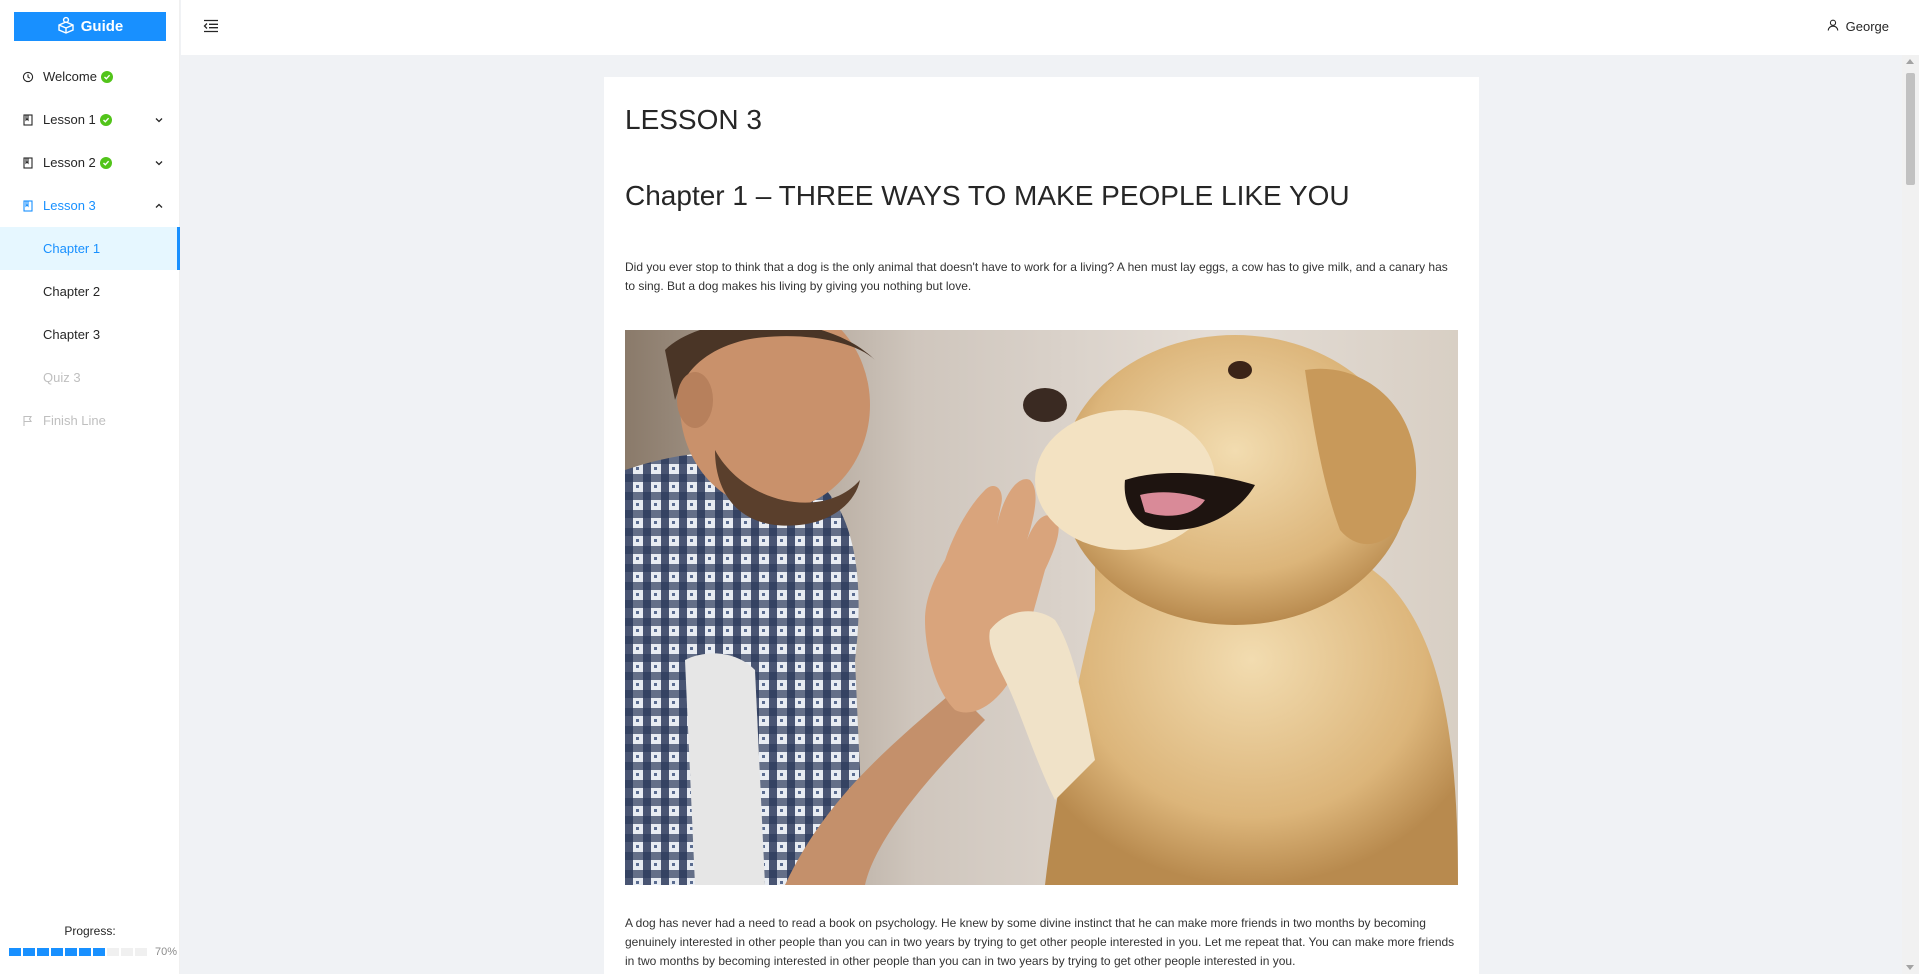 Image resolution: width=1919 pixels, height=974 pixels. I want to click on progress-bar, so click(78, 952).